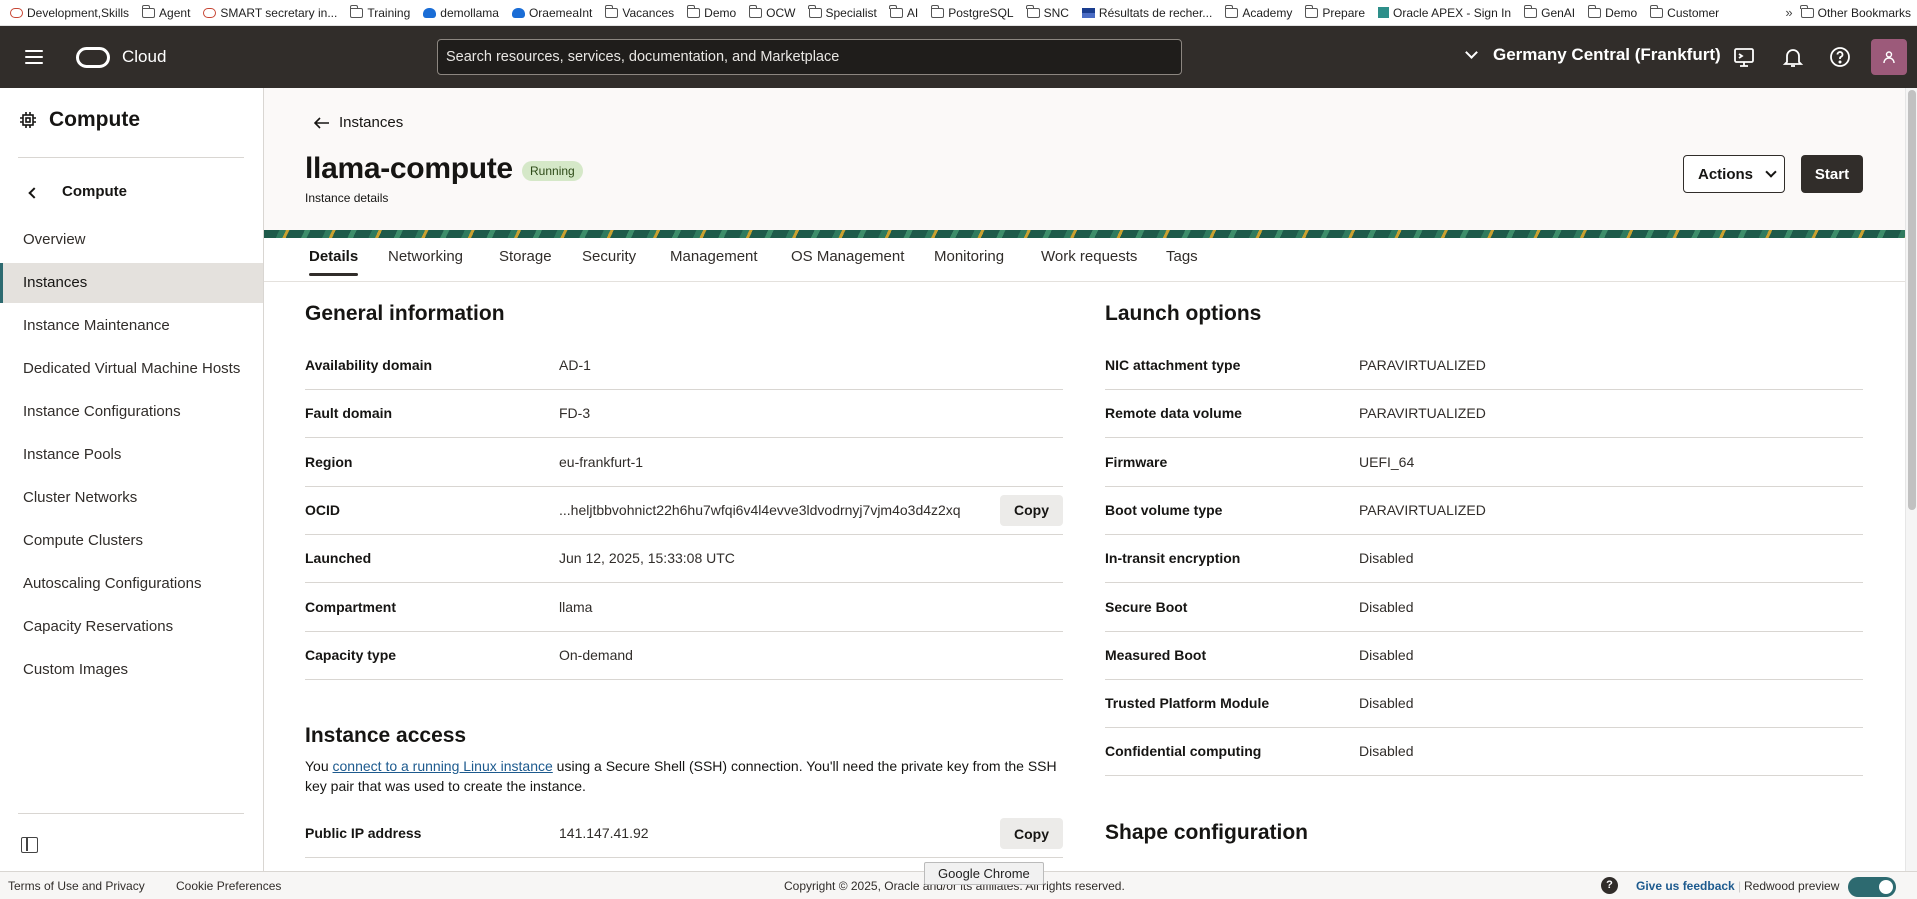 This screenshot has height=899, width=1917. Describe the element at coordinates (76, 886) in the screenshot. I see `terms-link: Terms of Use and Privacy` at that location.